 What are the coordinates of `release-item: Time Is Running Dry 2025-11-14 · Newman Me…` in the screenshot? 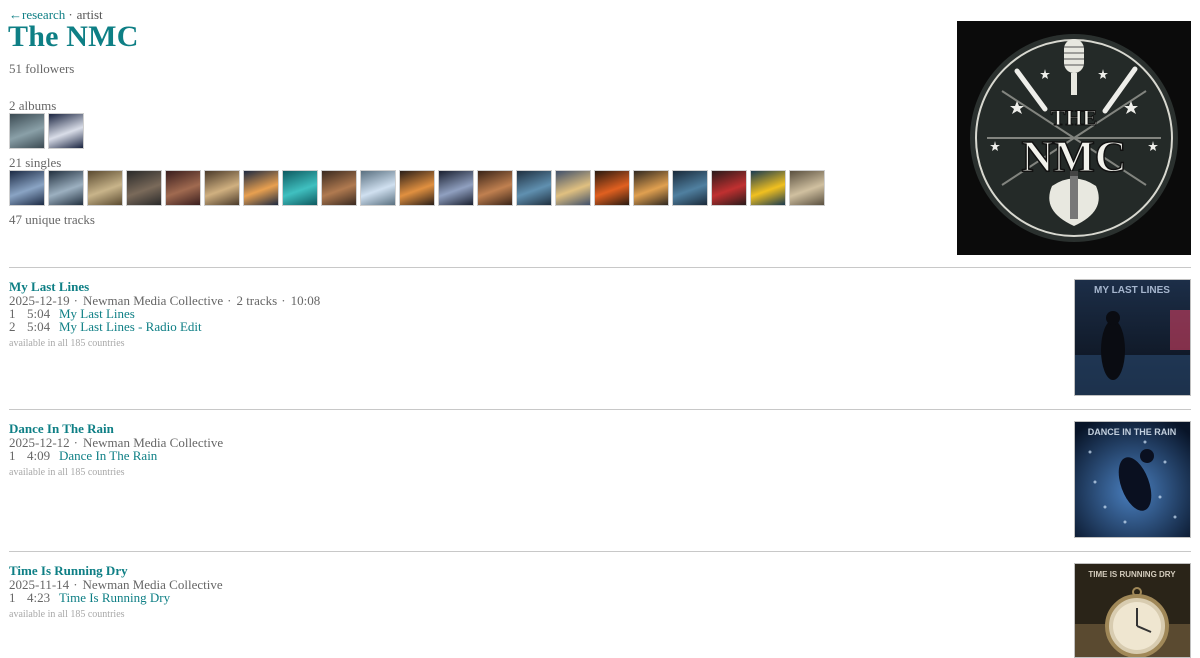 It's located at (534, 592).